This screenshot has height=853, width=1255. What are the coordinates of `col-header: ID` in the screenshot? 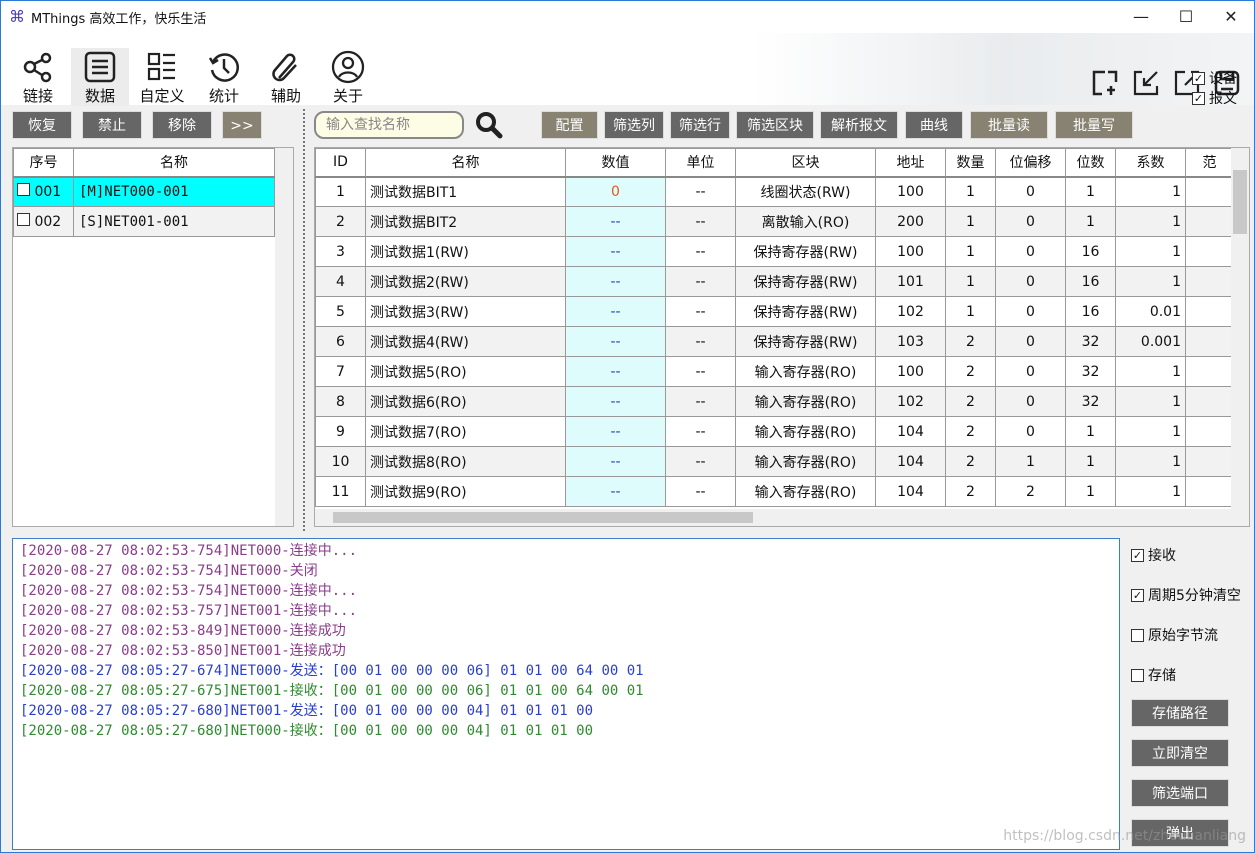 It's located at (340, 163).